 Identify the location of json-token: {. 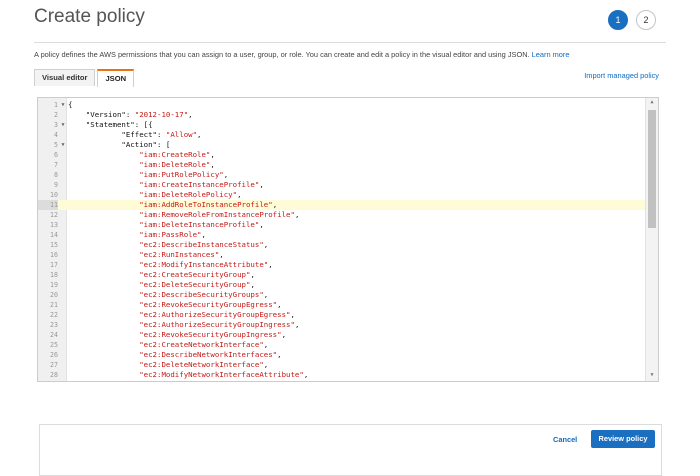
(70, 104).